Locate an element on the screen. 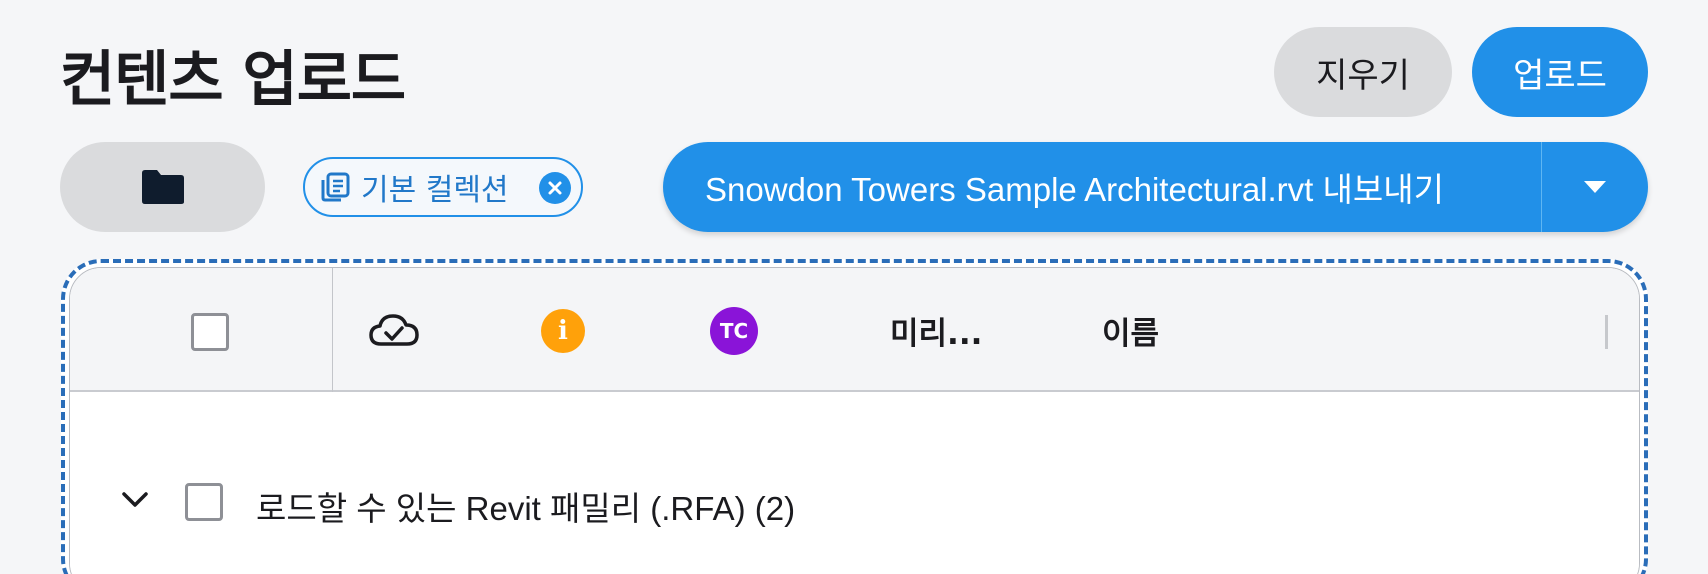  collection-chip-label: 기본 컬렉션 is located at coordinates (435, 190).